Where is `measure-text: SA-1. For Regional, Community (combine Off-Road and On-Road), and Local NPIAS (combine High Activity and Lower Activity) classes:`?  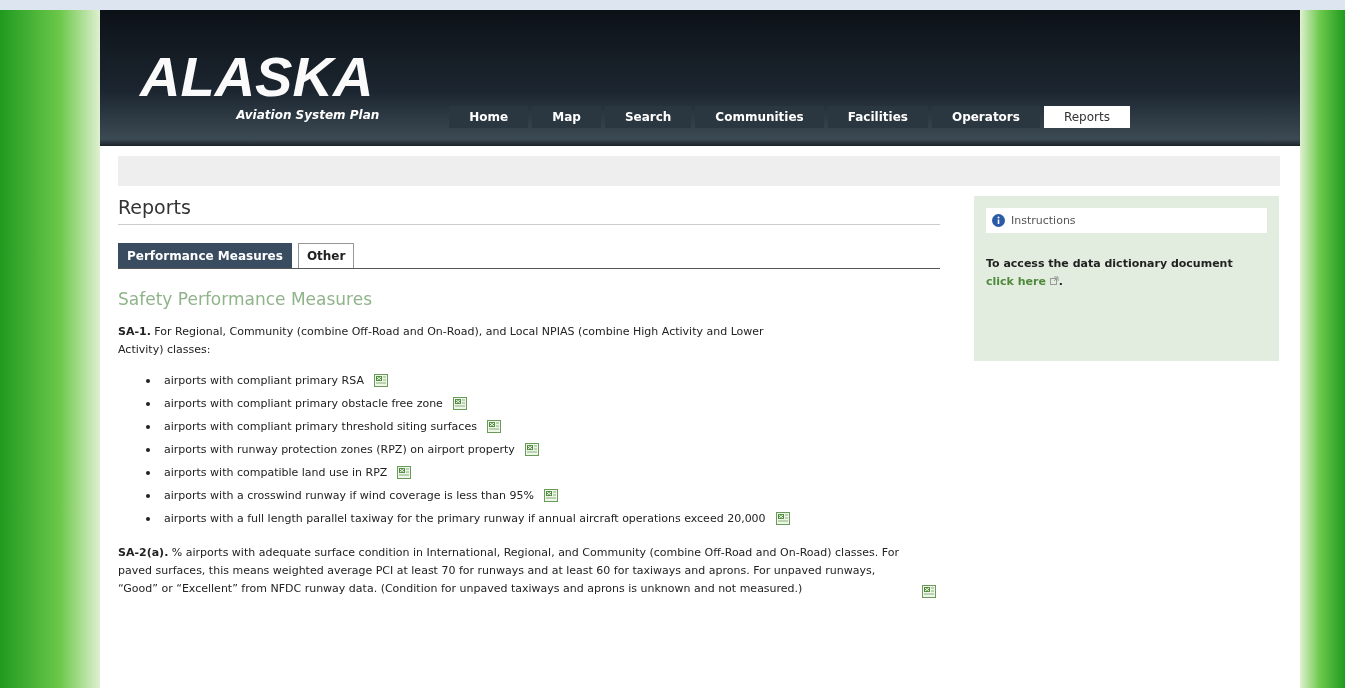
measure-text: SA-1. For Regional, Community (combine Off-Road and On-Road), and Local NPIAS (combine High Activity and Lower Activity) classes: is located at coordinates (441, 341).